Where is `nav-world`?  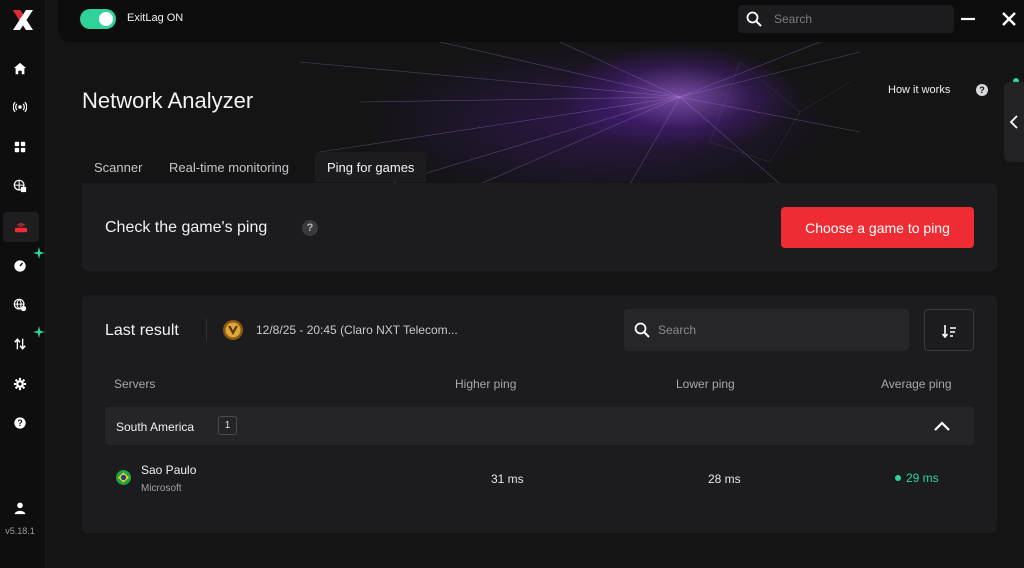 nav-world is located at coordinates (20, 305).